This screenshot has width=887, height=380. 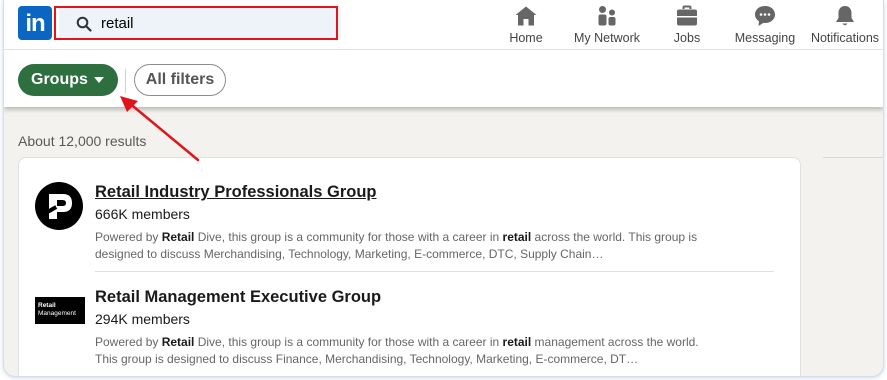 What do you see at coordinates (845, 38) in the screenshot?
I see `nav-notifications-label: Notifications` at bounding box center [845, 38].